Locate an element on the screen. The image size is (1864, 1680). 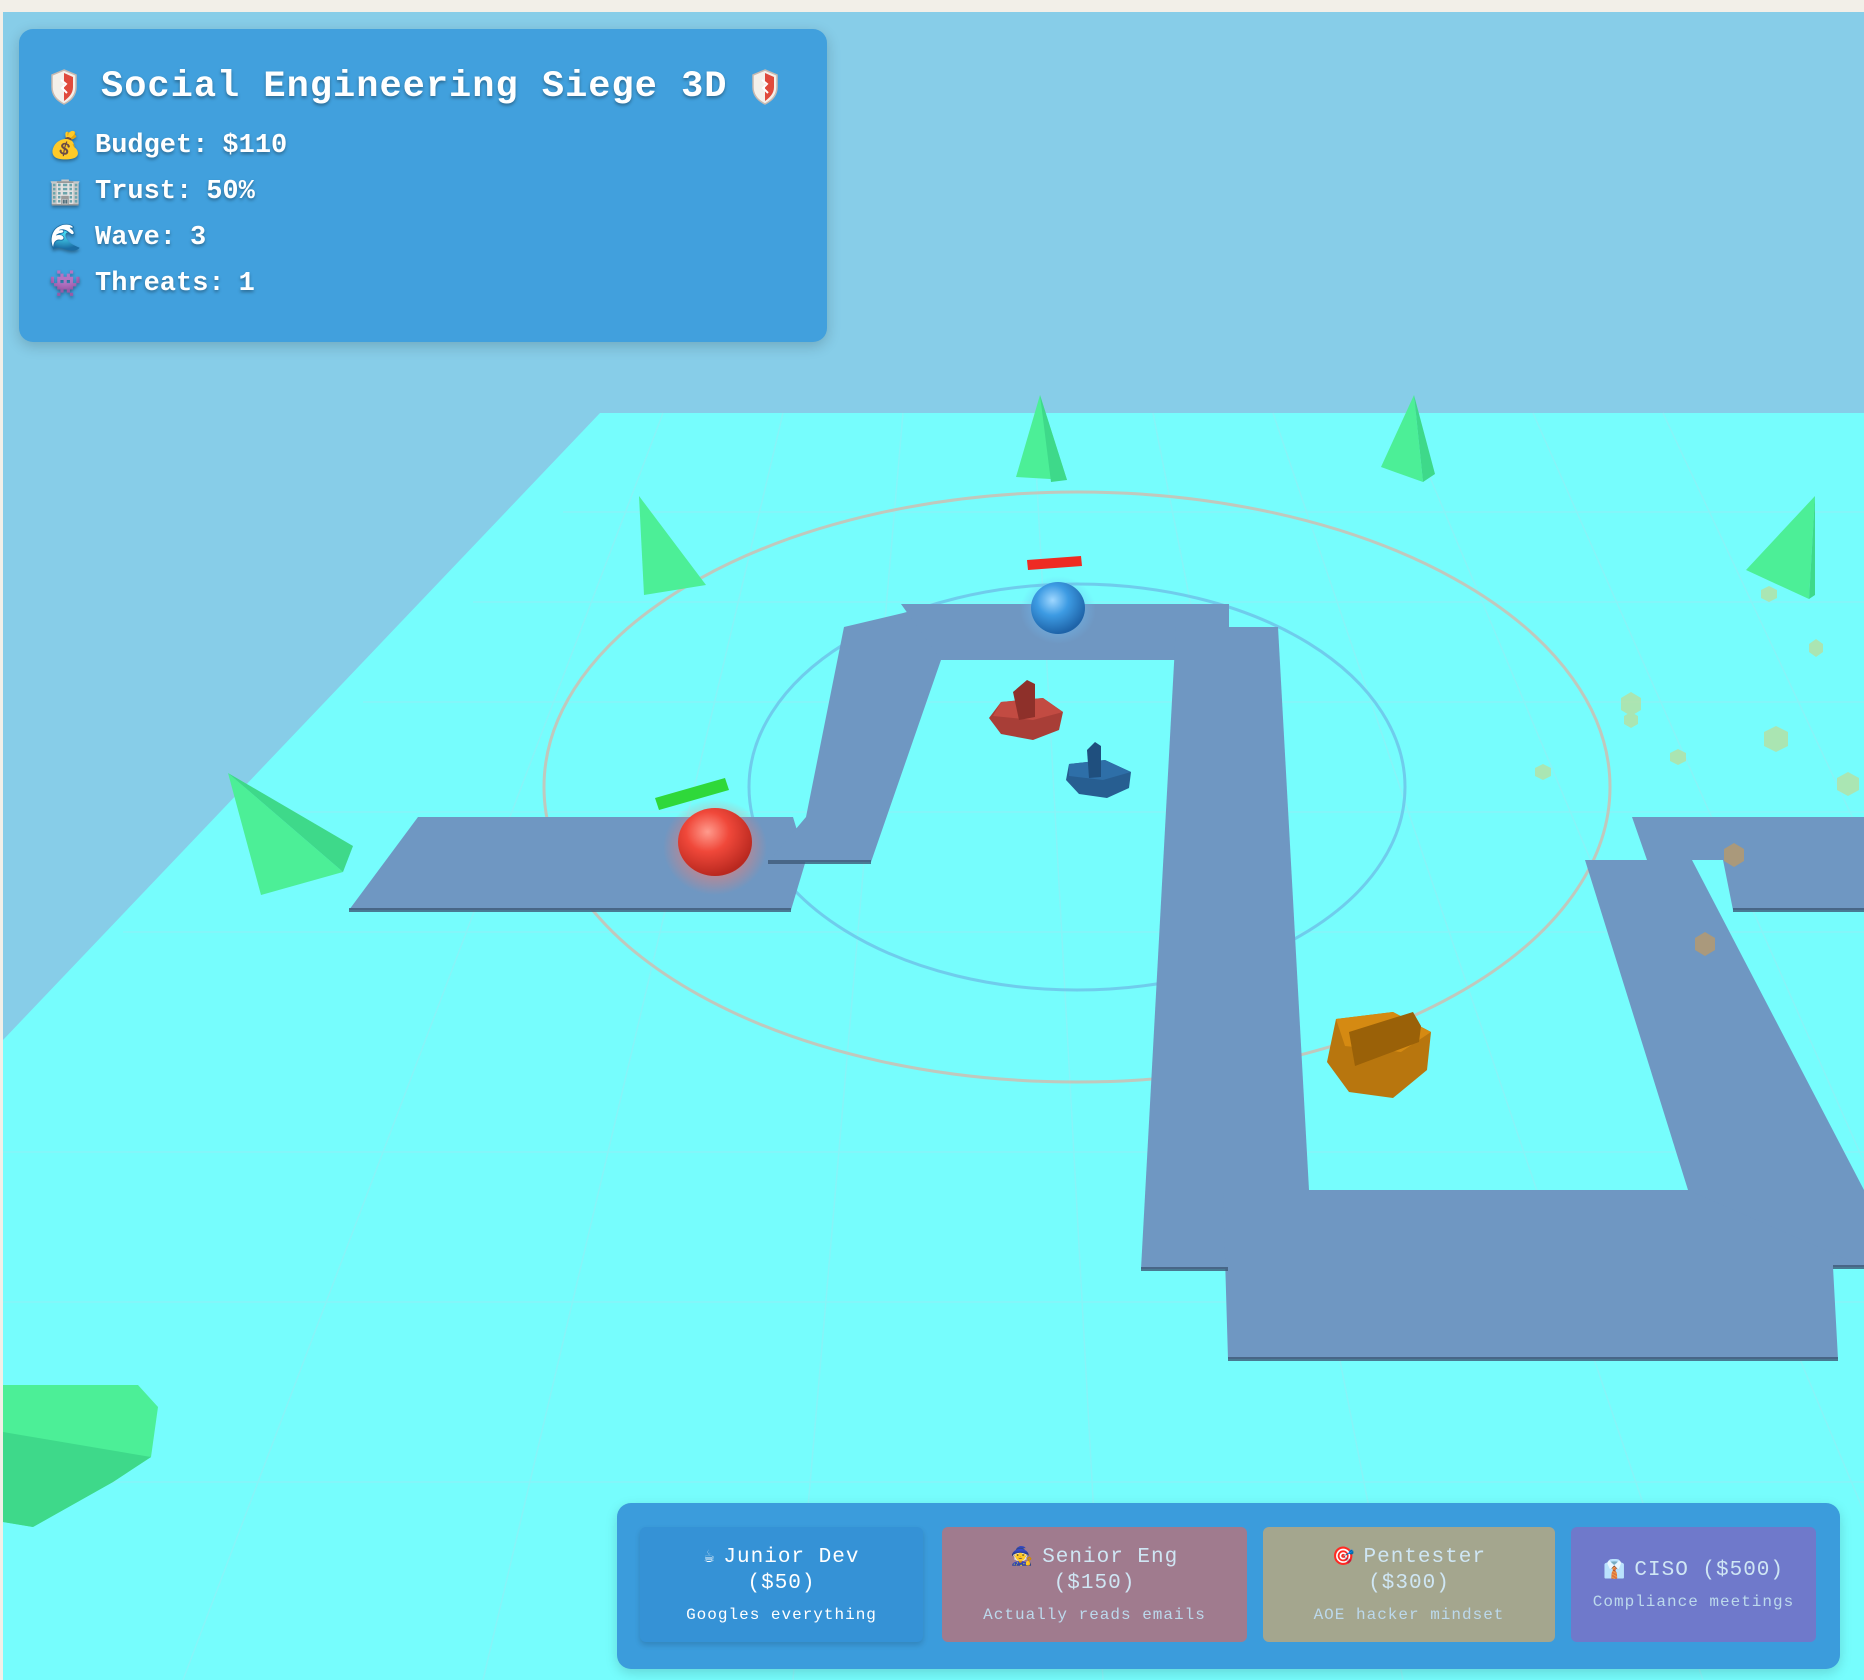
wave-value: 3 is located at coordinates (198, 238).